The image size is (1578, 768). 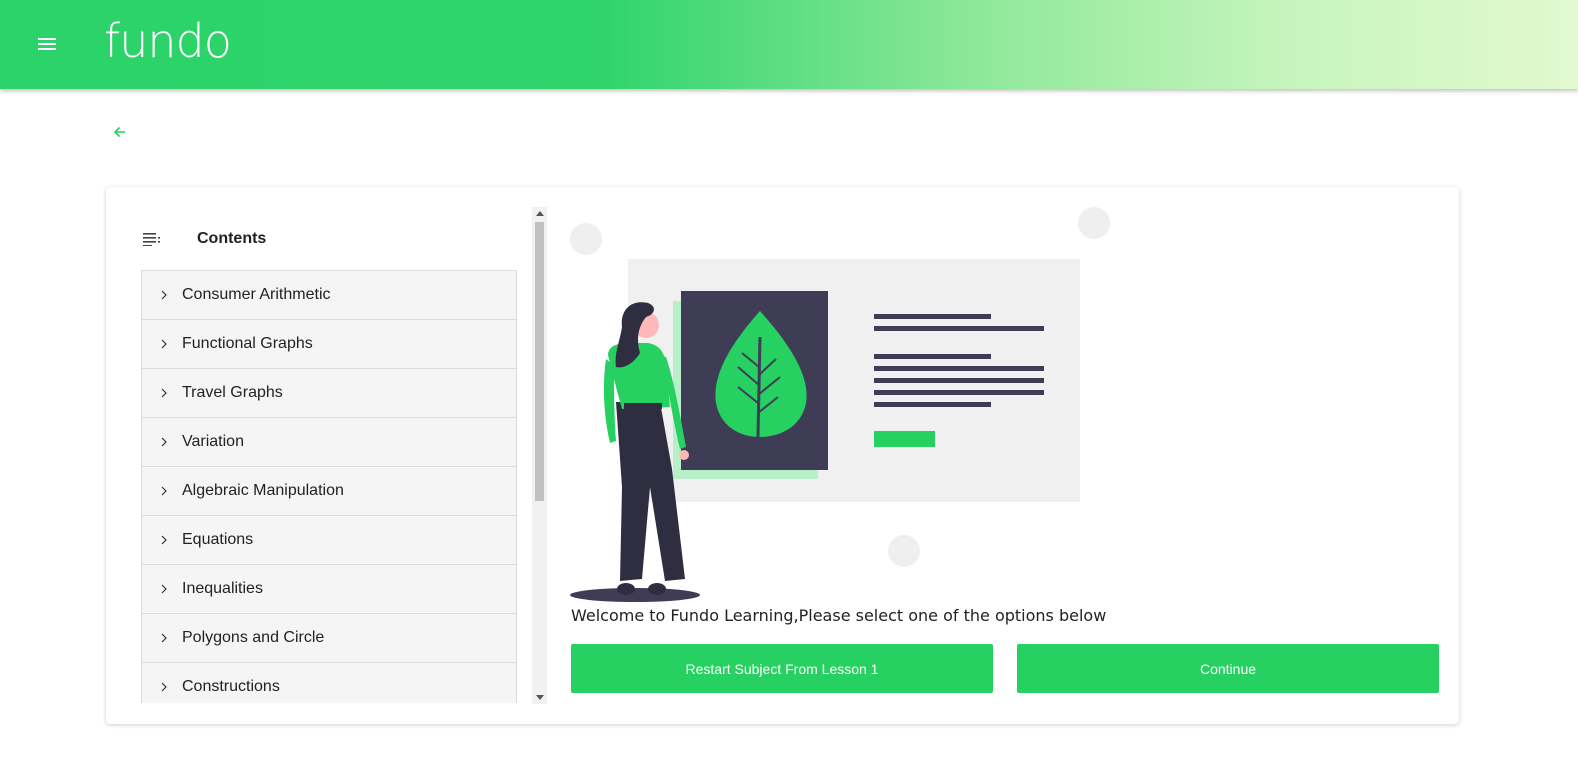 What do you see at coordinates (253, 637) in the screenshot?
I see `list-item-label: Polygons and Circle` at bounding box center [253, 637].